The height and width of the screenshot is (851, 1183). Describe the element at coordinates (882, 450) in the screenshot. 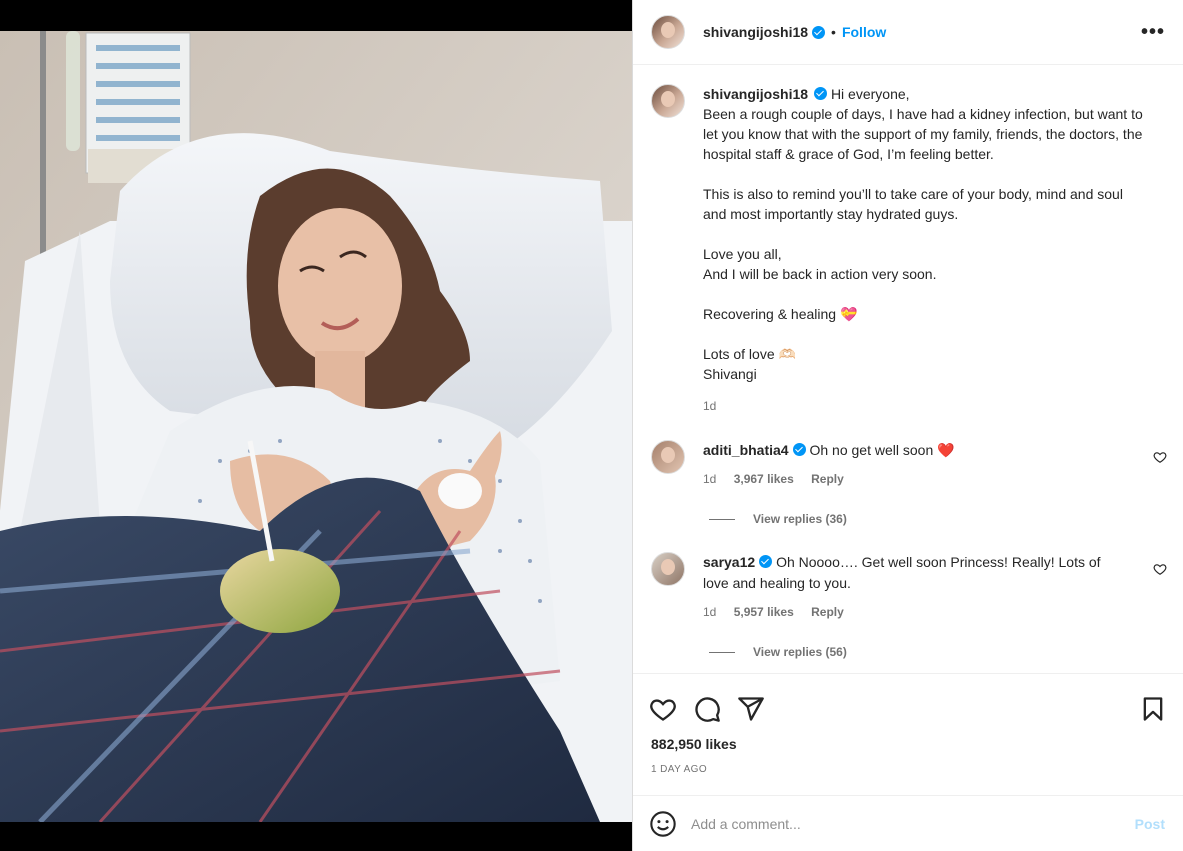

I see `comment-text: Oh no get well soon ❤️` at that location.